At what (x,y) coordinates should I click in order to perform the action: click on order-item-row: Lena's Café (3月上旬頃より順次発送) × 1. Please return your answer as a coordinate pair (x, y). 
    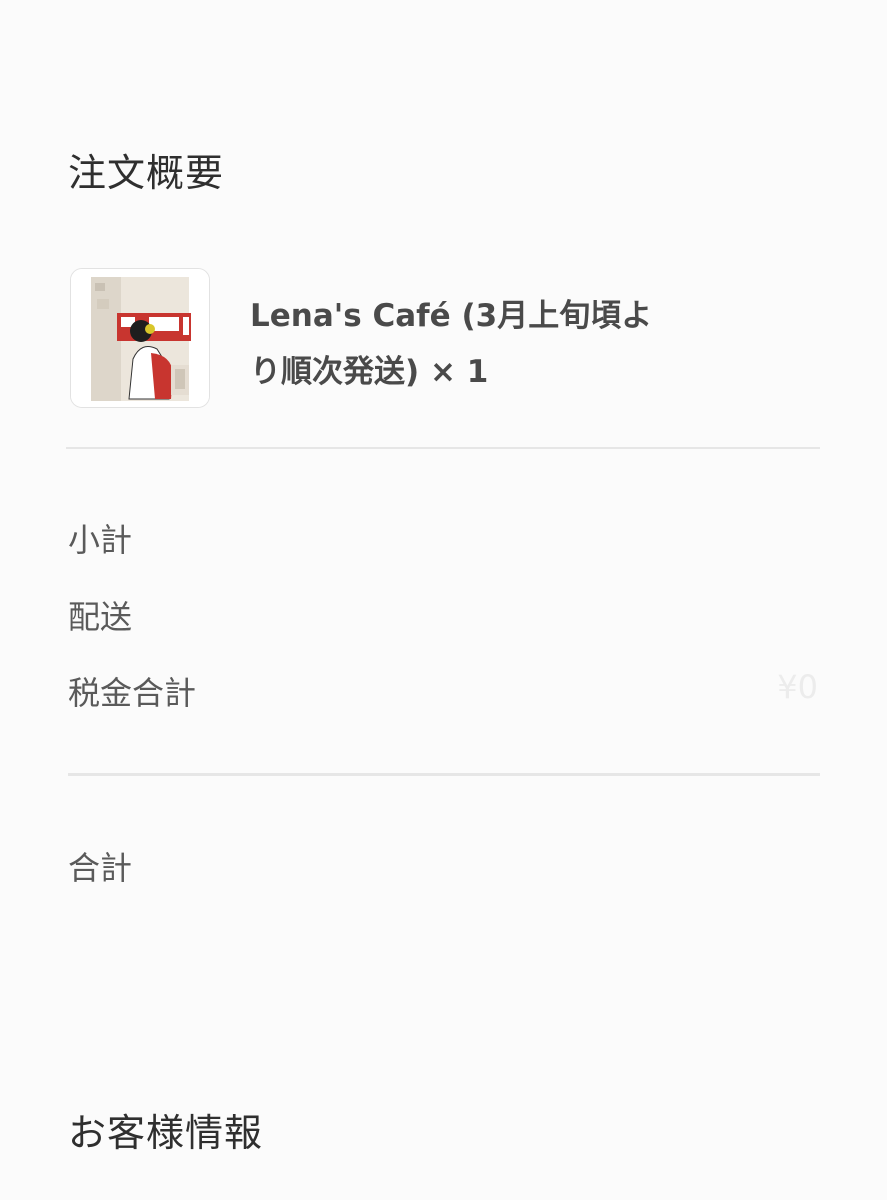
    Looking at the image, I should click on (445, 339).